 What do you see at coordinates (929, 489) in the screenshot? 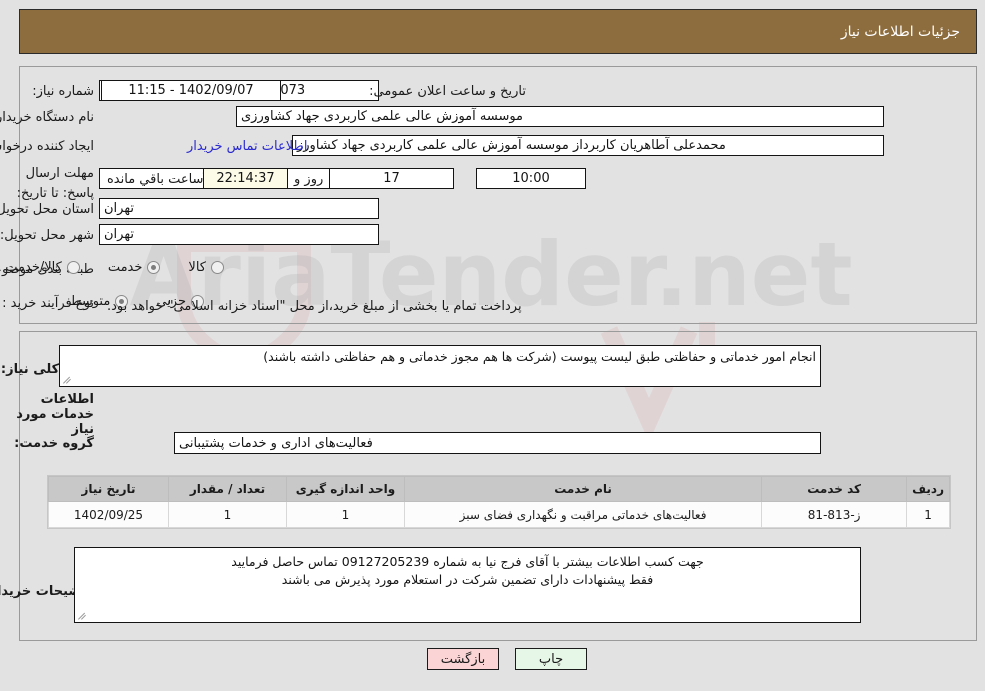
I see `th-row: ردیف` at bounding box center [929, 489].